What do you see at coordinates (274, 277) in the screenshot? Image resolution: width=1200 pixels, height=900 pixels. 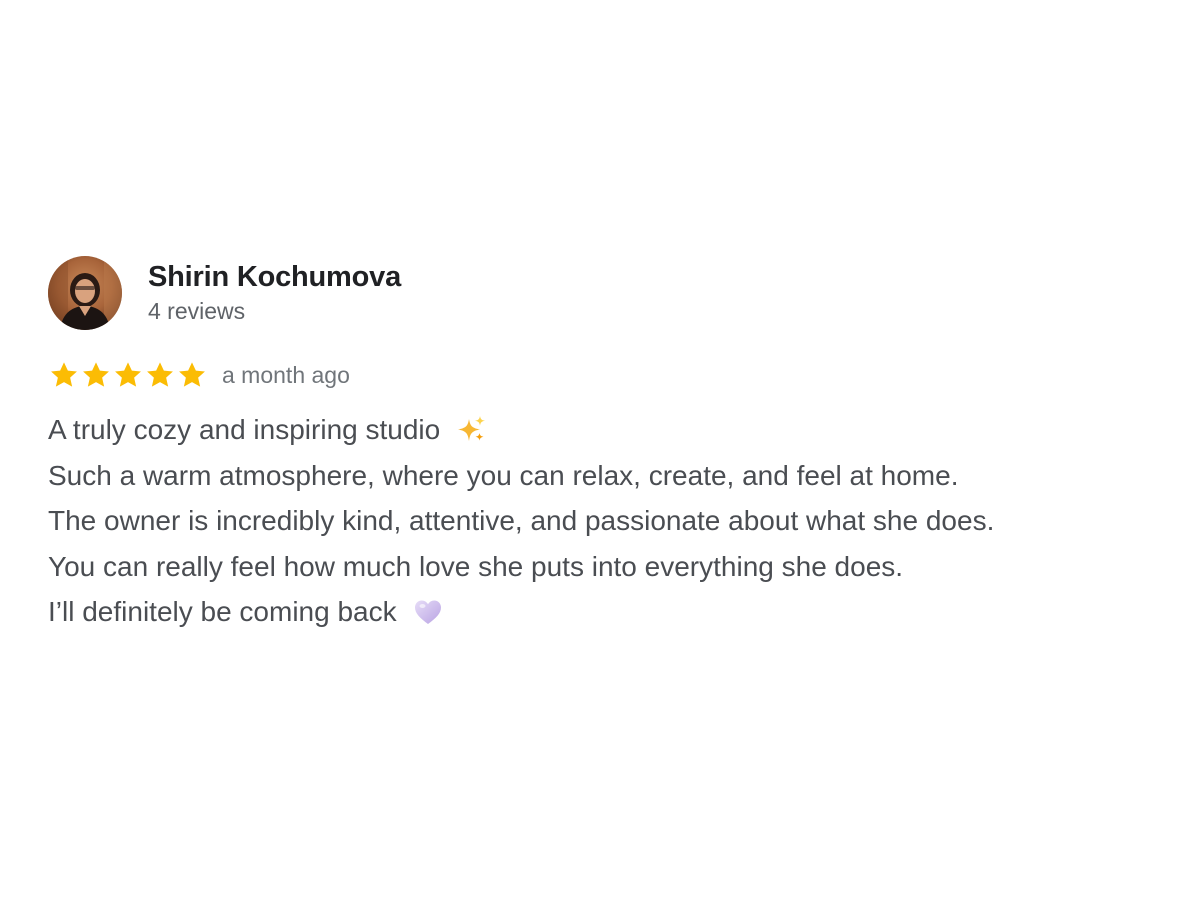 I see `author-name: Shirin Kochumova` at bounding box center [274, 277].